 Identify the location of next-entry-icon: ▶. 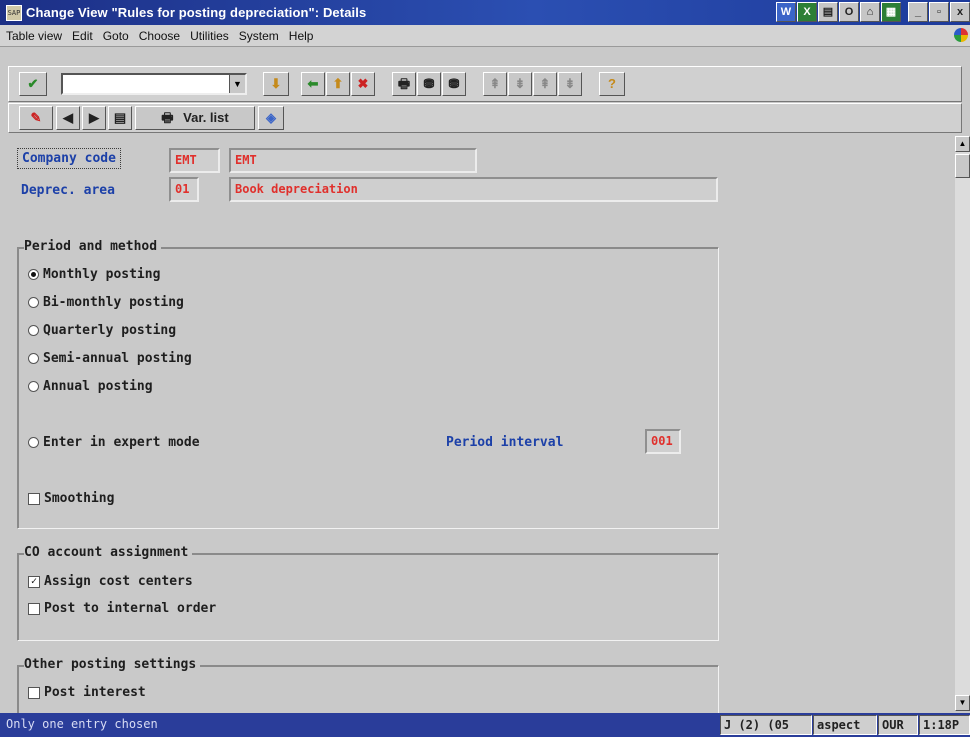
(94, 118).